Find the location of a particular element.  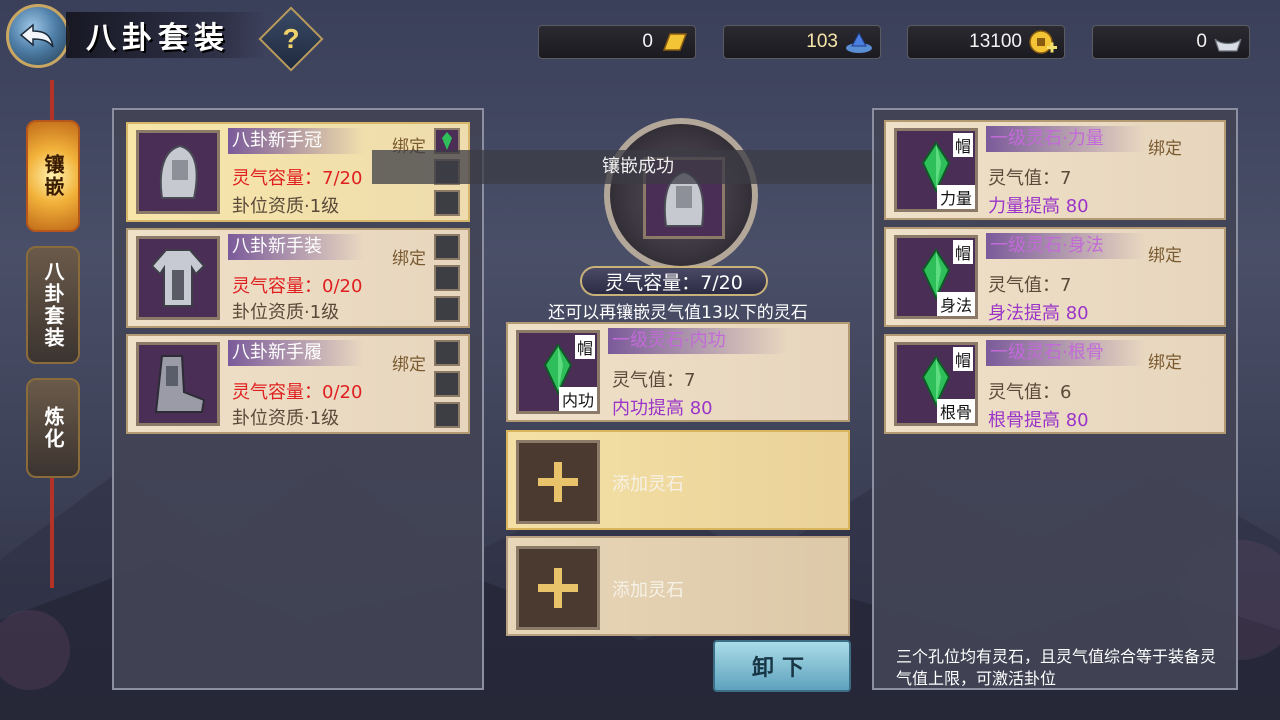

currency-coin: 13100 is located at coordinates (986, 42).